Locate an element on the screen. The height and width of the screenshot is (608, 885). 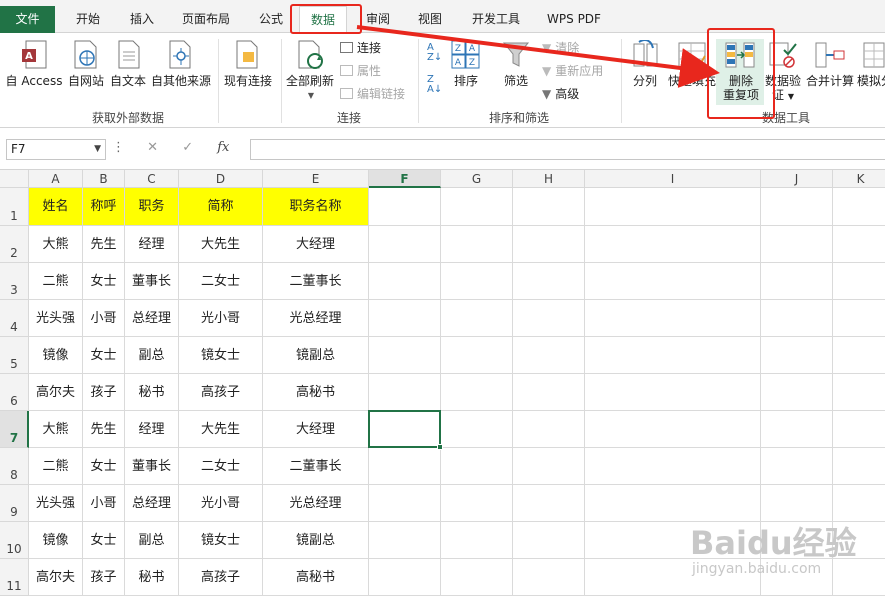
watermark-url: jingyan.baidu.com is located at coordinates (757, 569).